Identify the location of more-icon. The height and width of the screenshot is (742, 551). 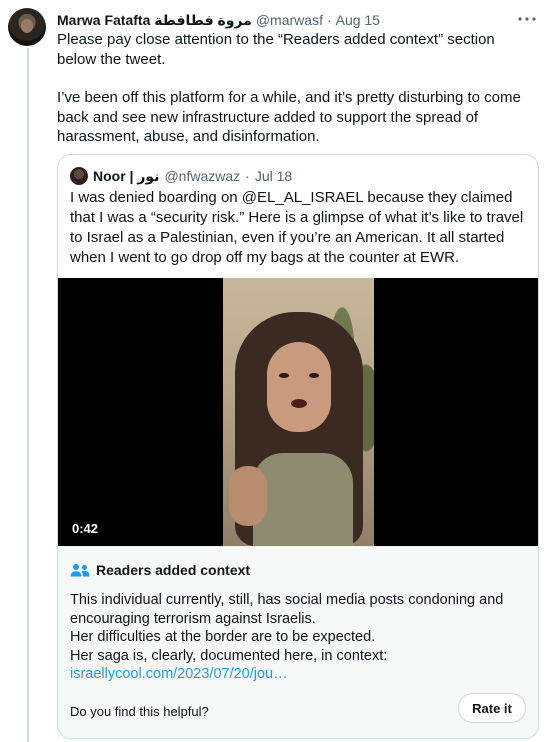
(527, 19).